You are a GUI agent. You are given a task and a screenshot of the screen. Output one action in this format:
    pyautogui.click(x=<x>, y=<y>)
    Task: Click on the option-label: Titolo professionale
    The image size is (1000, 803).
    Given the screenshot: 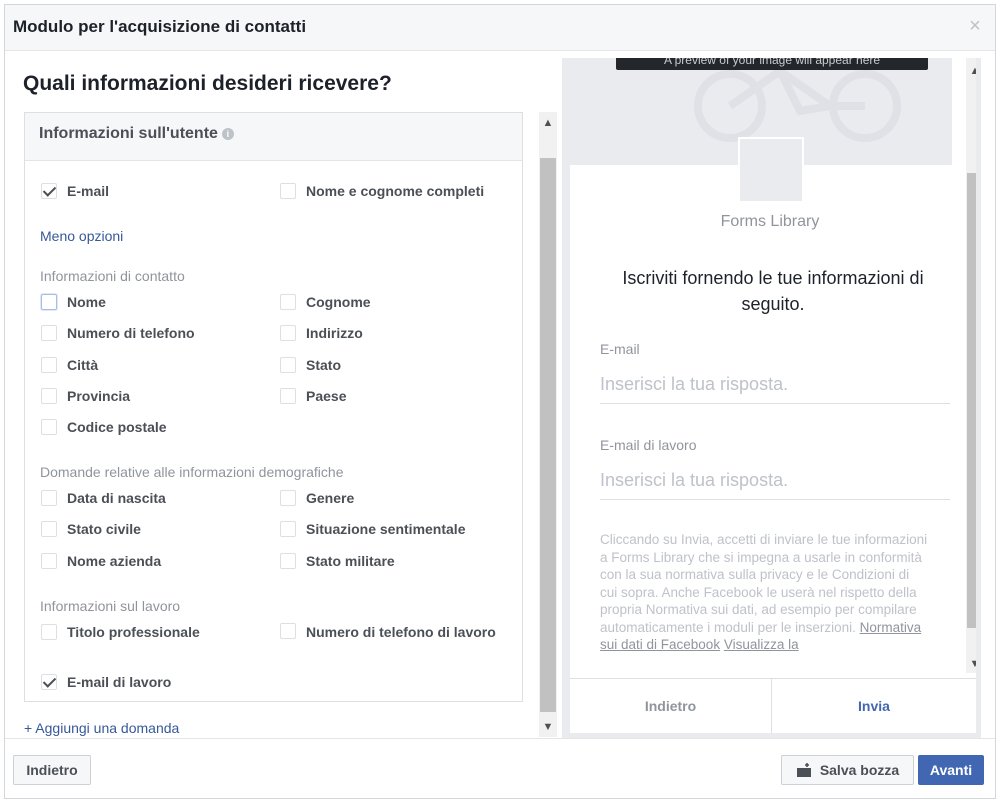 What is the action you would take?
    pyautogui.click(x=133, y=632)
    